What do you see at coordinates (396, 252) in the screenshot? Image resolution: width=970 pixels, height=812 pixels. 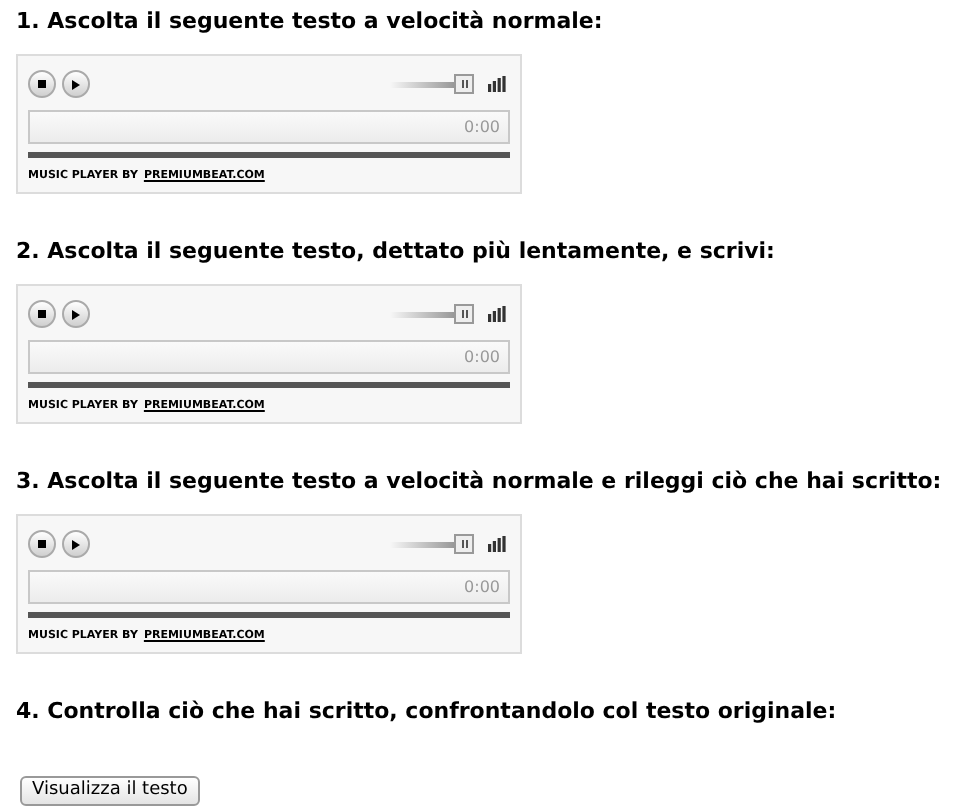 I see `section-heading: 2. Ascolta il seguente testo, dettato più lentamente, e scrivi:` at bounding box center [396, 252].